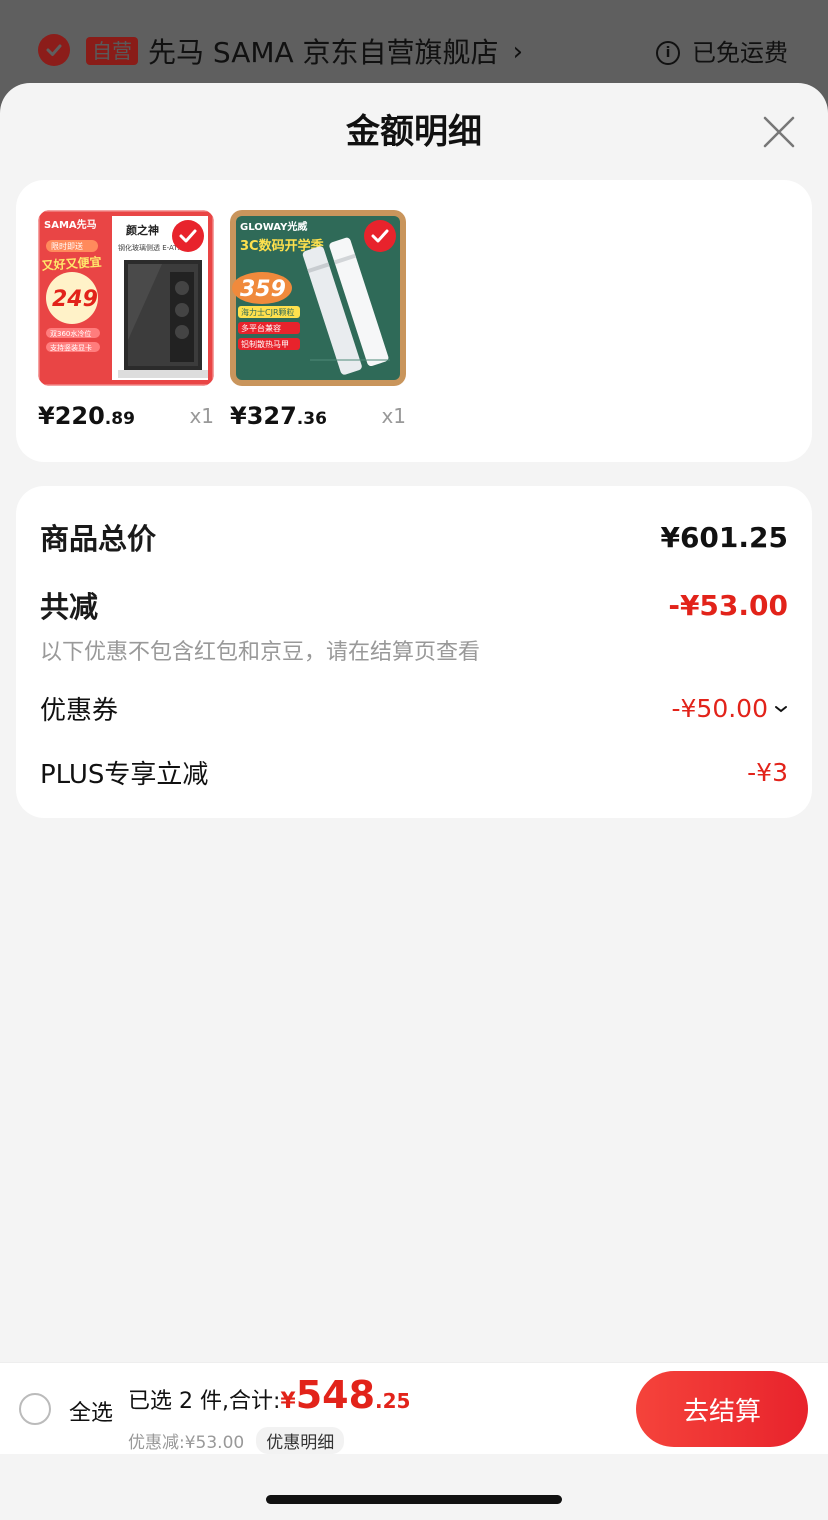 This screenshot has width=828, height=1520. What do you see at coordinates (70, 224) in the screenshot?
I see `product-brand-text: SAMA先马` at bounding box center [70, 224].